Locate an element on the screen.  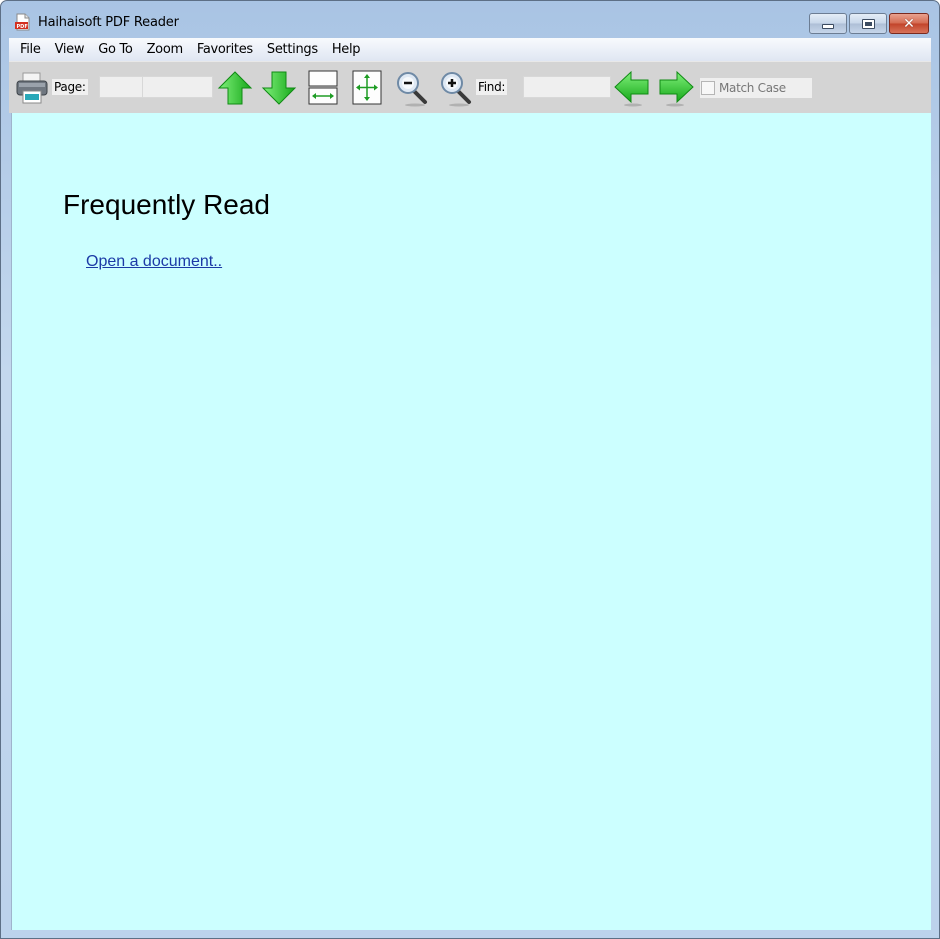
arrow-up-icon is located at coordinates (235, 88).